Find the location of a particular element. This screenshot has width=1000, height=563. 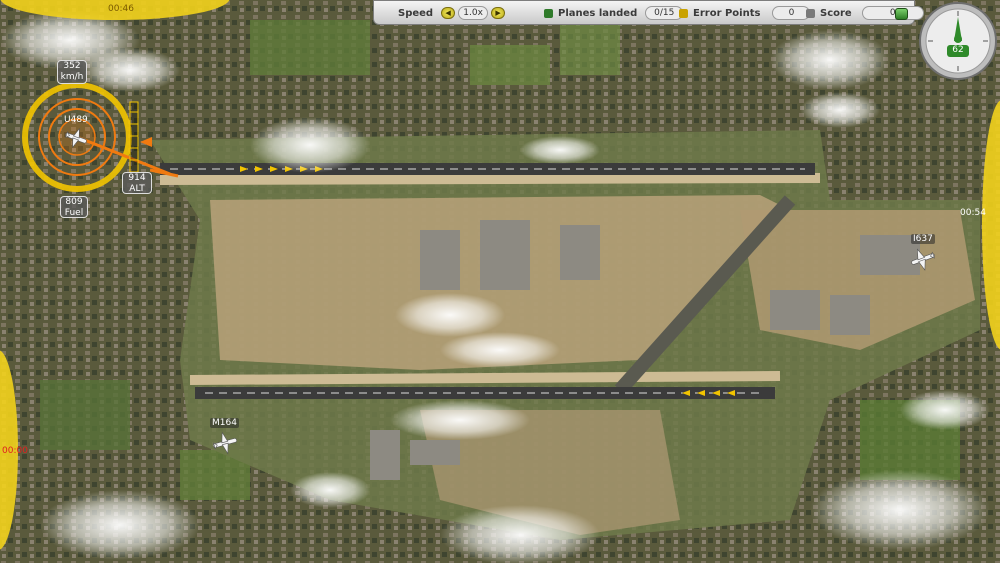

timer-top-left: 00:46 is located at coordinates (121, 9).